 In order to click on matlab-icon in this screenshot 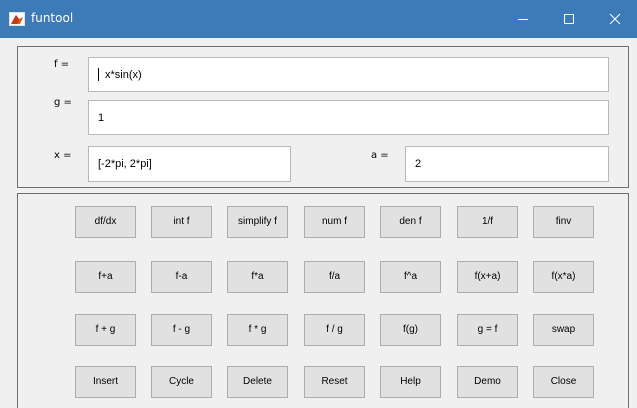, I will do `click(17, 19)`.